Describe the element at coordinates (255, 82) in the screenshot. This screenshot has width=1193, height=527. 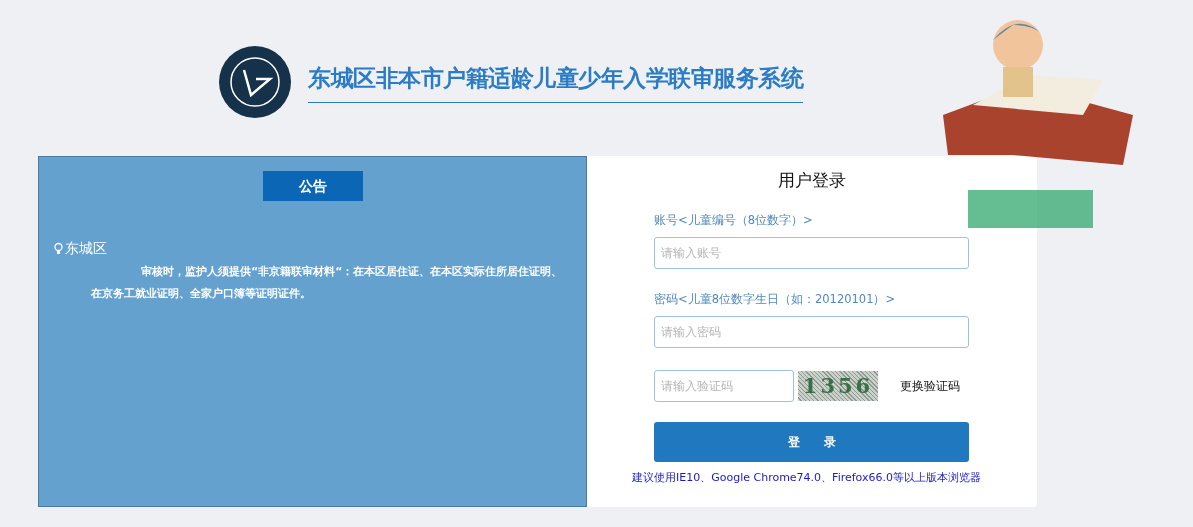
I see `emblem-logo-icon` at that location.